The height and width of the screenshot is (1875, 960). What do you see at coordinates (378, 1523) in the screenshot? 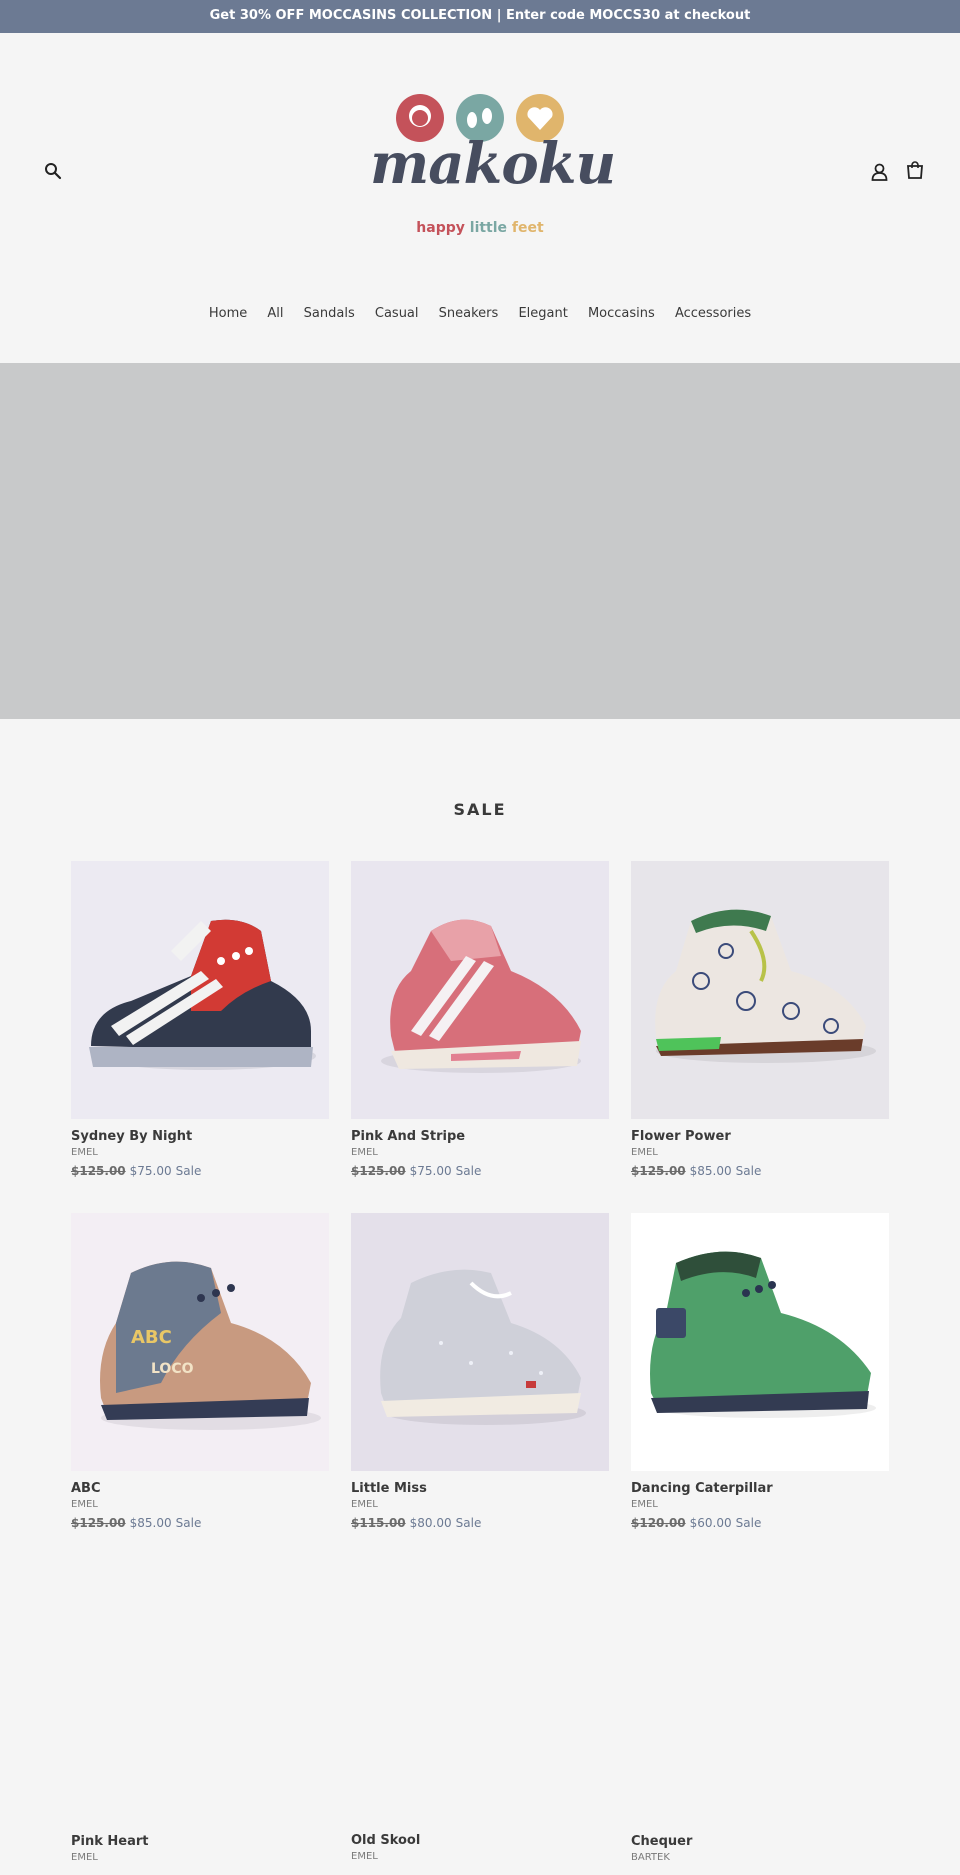
I see `price-original: $115.00` at bounding box center [378, 1523].